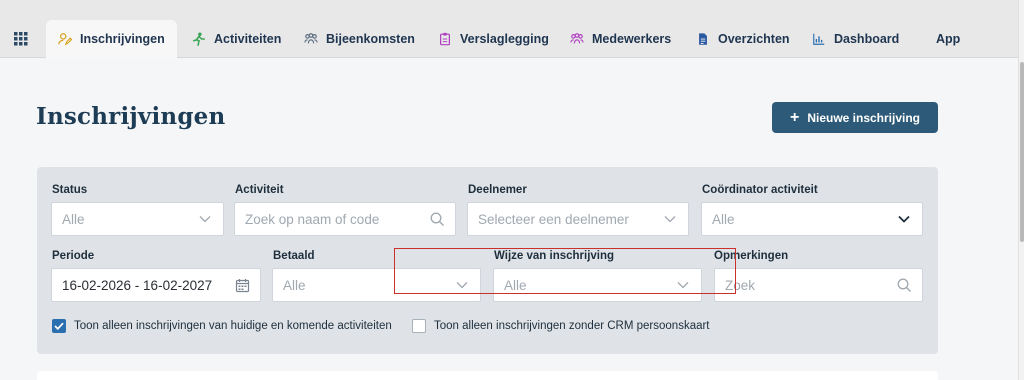 This screenshot has width=1024, height=380. What do you see at coordinates (70, 190) in the screenshot?
I see `status-label: Status` at bounding box center [70, 190].